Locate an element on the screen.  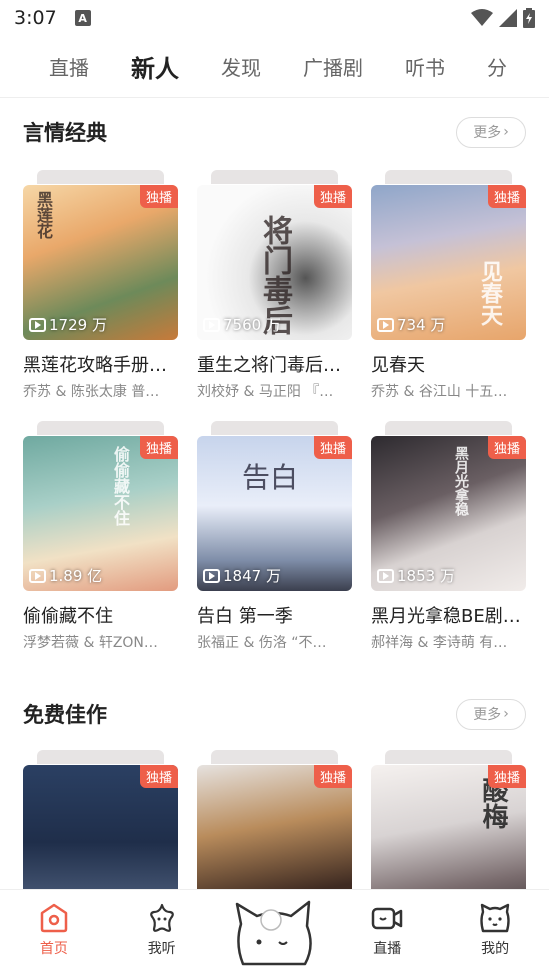
play-count-value: 1729 万 is located at coordinates (78, 325).